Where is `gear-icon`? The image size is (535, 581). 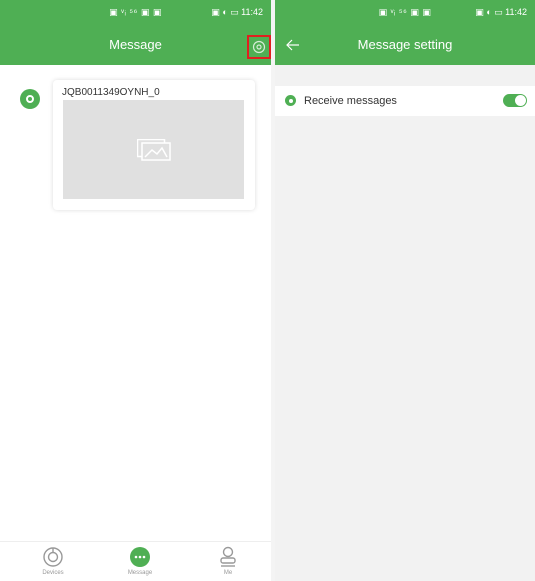
gear-icon is located at coordinates (259, 47).